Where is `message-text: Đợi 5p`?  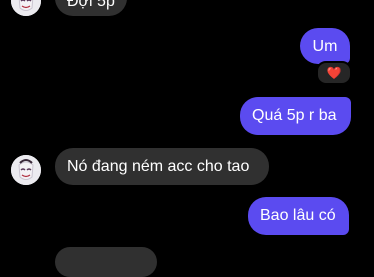
message-text: Đợi 5p is located at coordinates (91, 5).